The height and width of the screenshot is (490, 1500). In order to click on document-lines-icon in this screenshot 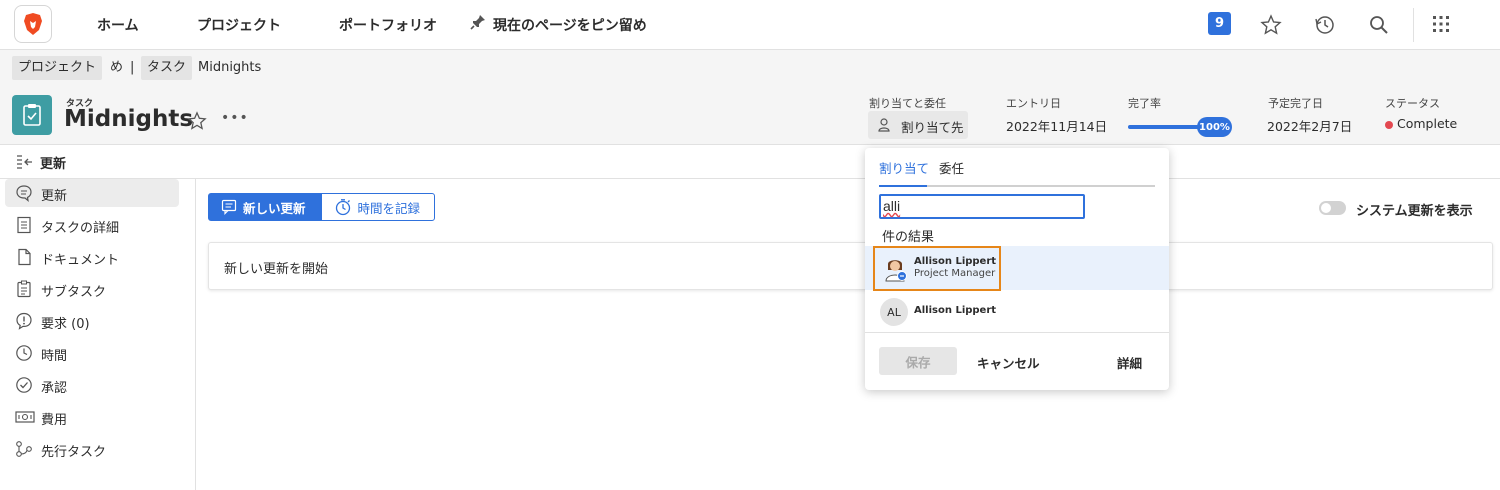, I will do `click(24, 225)`.